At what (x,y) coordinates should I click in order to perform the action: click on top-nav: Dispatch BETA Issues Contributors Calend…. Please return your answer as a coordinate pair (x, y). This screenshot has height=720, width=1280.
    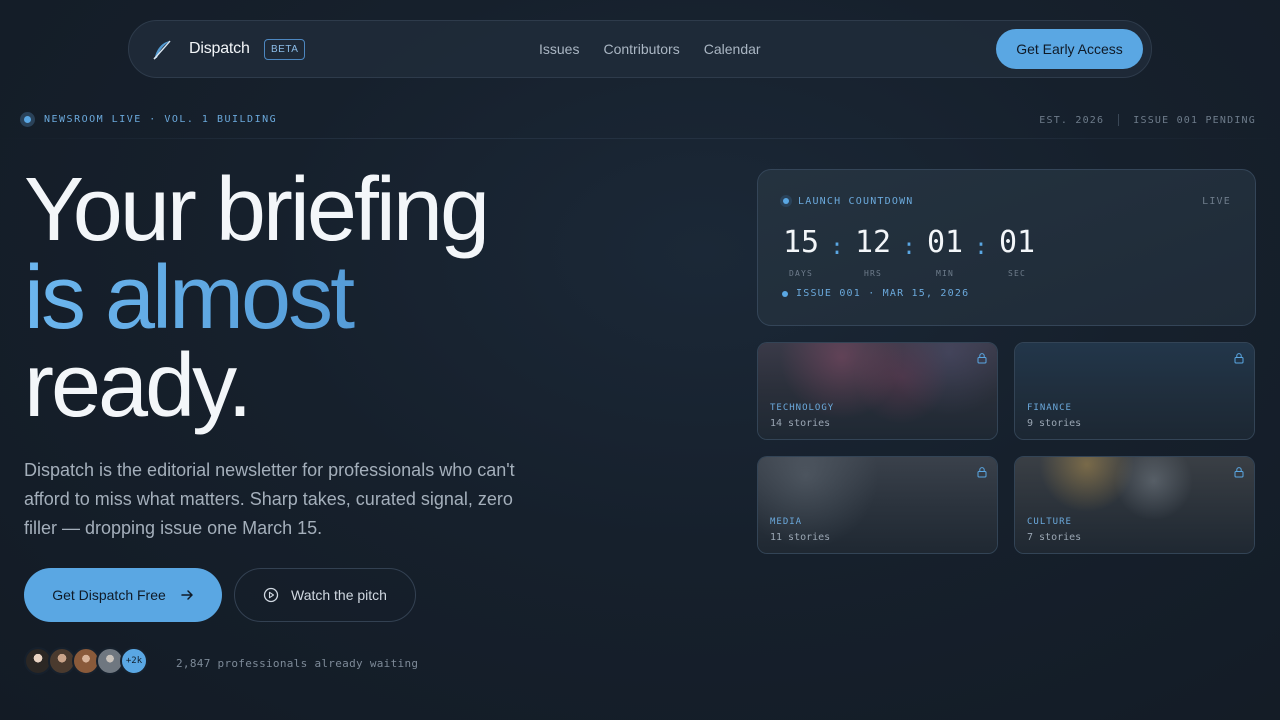
    Looking at the image, I should click on (640, 49).